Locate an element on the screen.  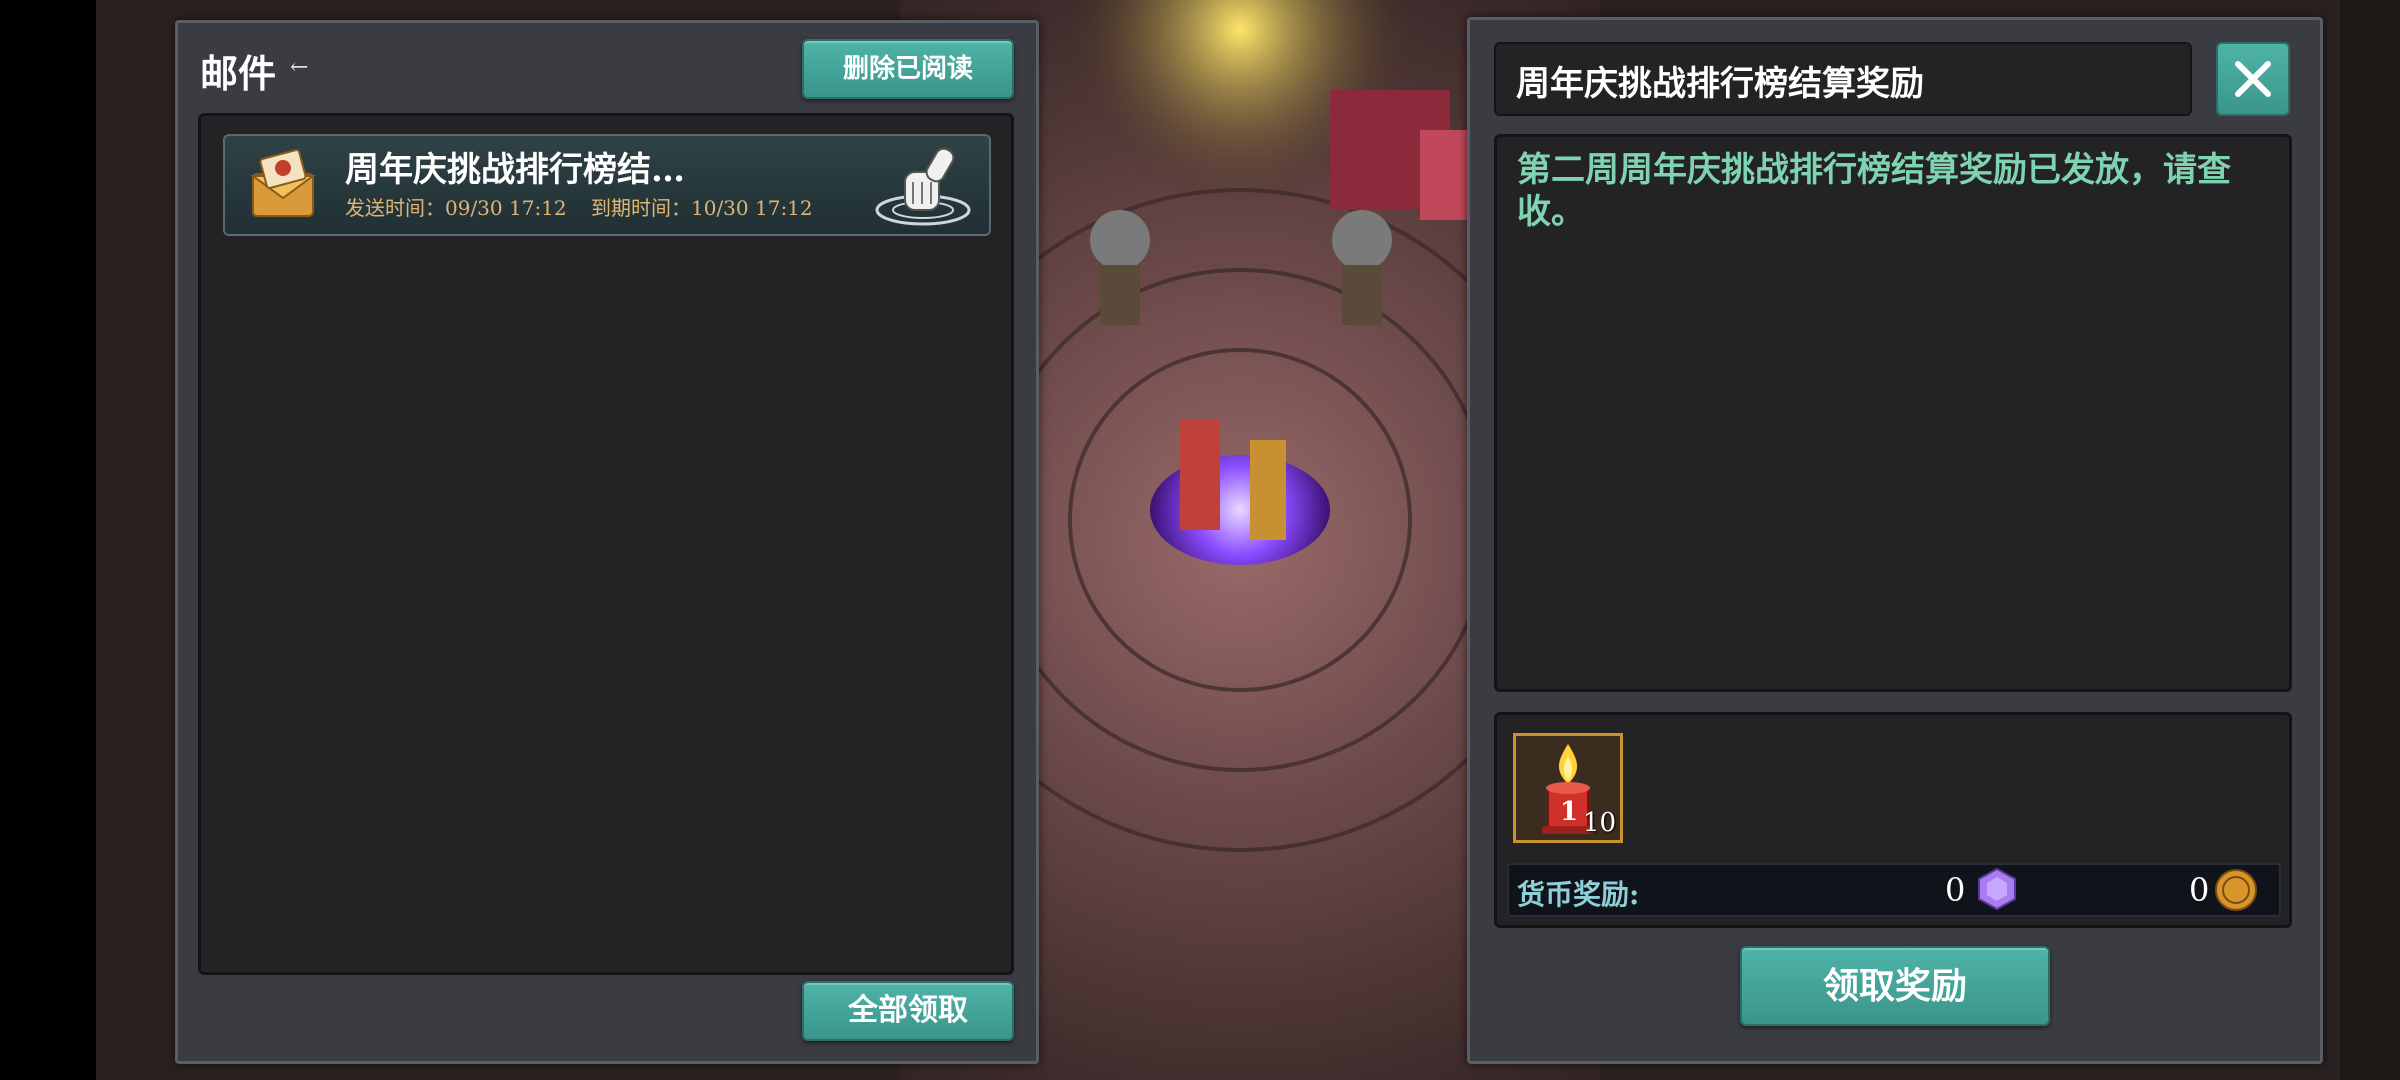
detail-body-text: 第二周周年庆挑战排行榜结算奖励已发放，请查收。 is located at coordinates (1874, 191).